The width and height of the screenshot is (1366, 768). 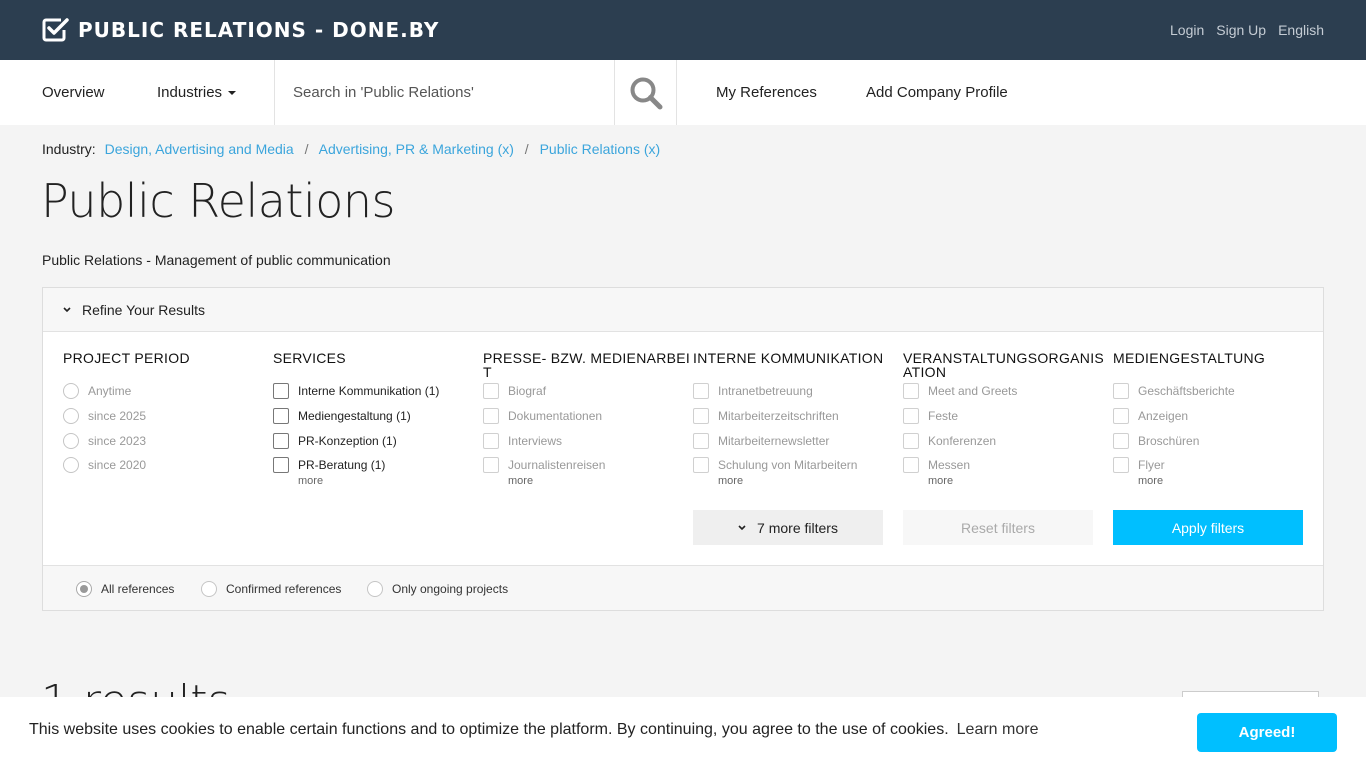 What do you see at coordinates (1230, 481) in the screenshot?
I see `mediengestaltung-more-link: more` at bounding box center [1230, 481].